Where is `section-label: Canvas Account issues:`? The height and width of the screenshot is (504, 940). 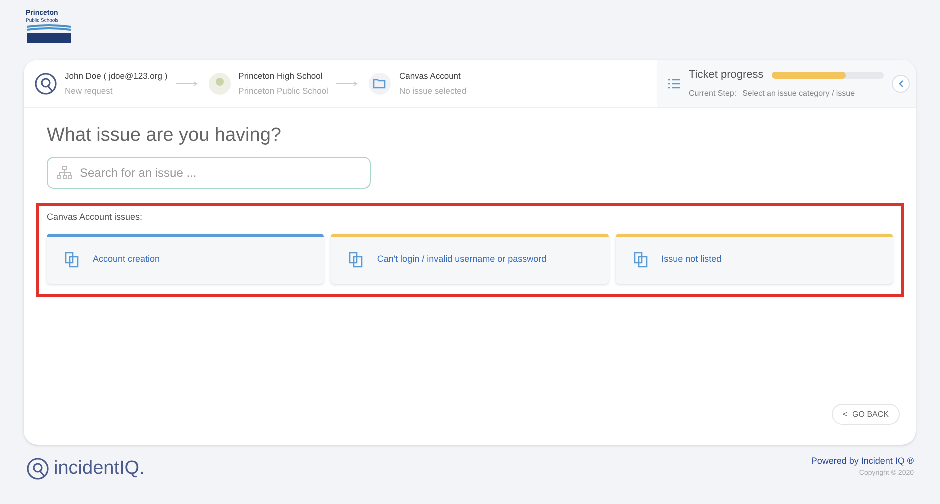
section-label: Canvas Account issues: is located at coordinates (95, 217).